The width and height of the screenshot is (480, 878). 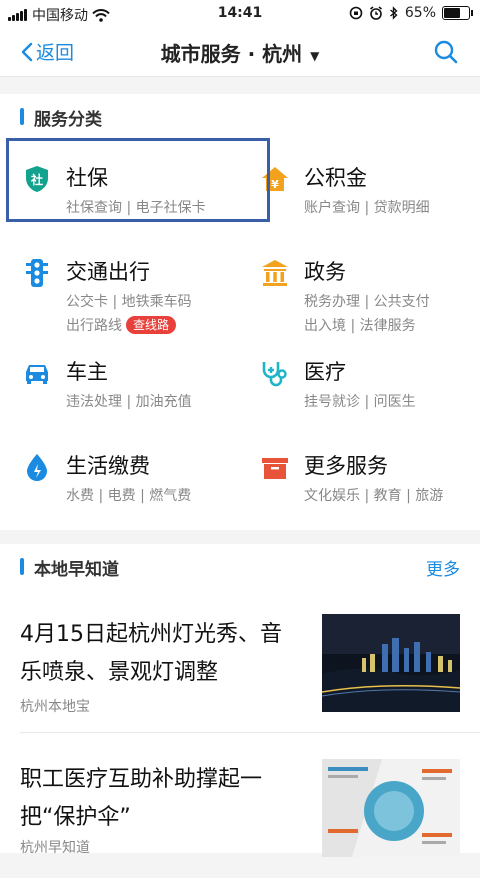 What do you see at coordinates (37, 273) in the screenshot?
I see `traffic-light-icon` at bounding box center [37, 273].